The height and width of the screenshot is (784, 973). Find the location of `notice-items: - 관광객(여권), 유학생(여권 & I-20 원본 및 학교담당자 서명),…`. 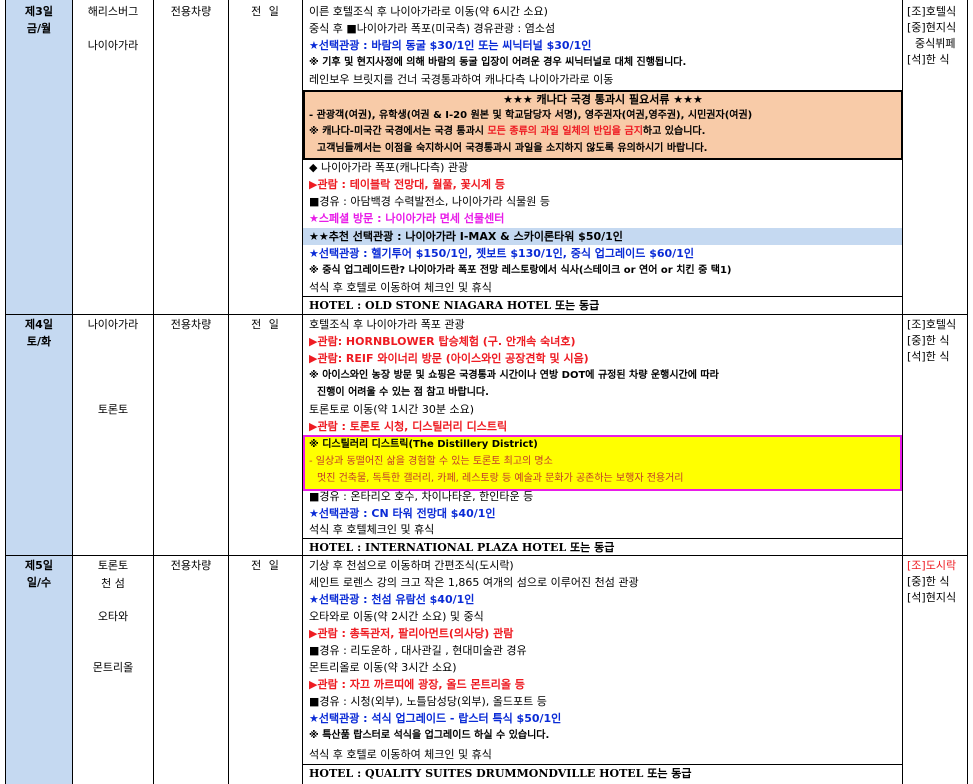

notice-items: - 관광객(여권), 유학생(여권 & I-20 원본 및 학교담당자 서명),… is located at coordinates (531, 115).